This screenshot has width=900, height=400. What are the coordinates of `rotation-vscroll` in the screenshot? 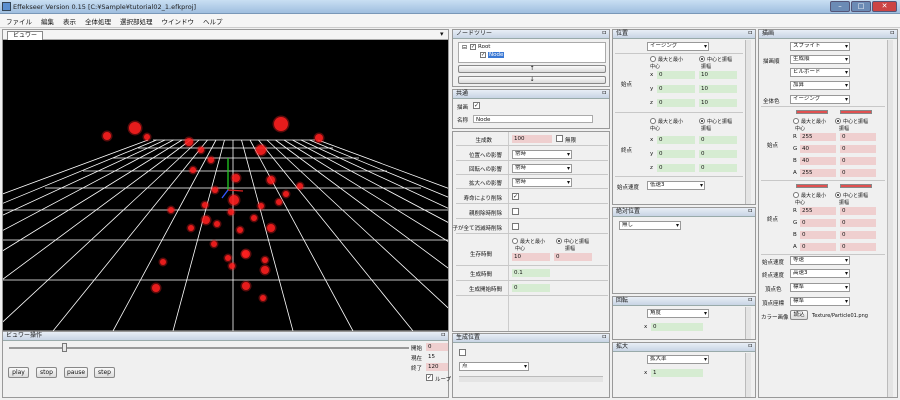 It's located at (748, 323).